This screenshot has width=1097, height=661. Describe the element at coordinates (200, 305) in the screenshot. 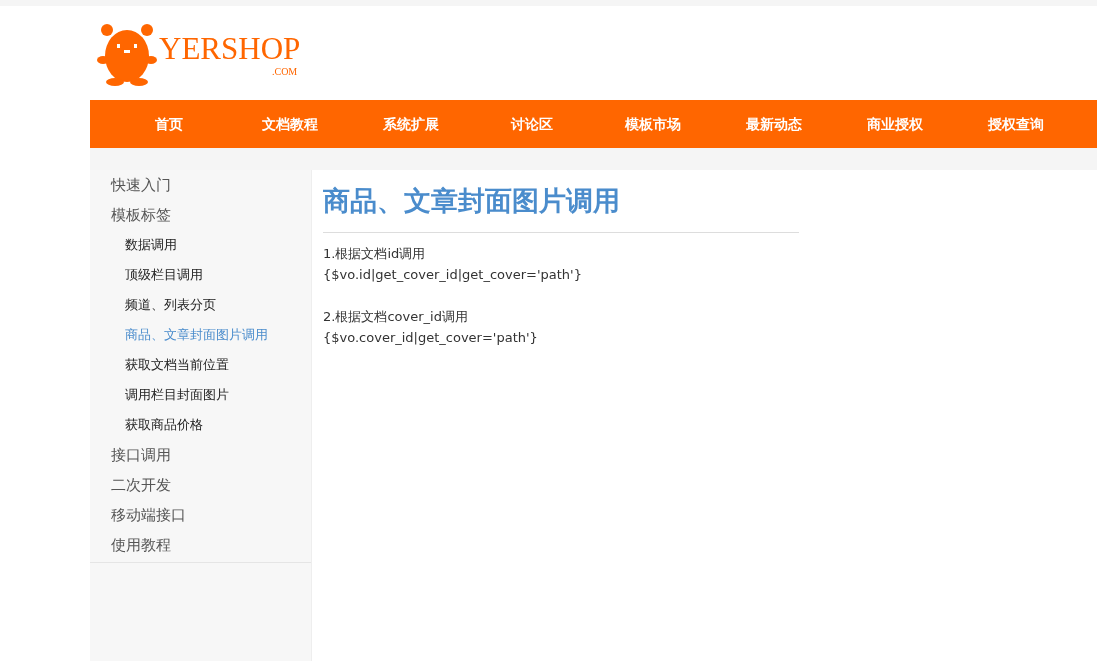

I see `sidebar-subitem: 频道、列表分页` at that location.